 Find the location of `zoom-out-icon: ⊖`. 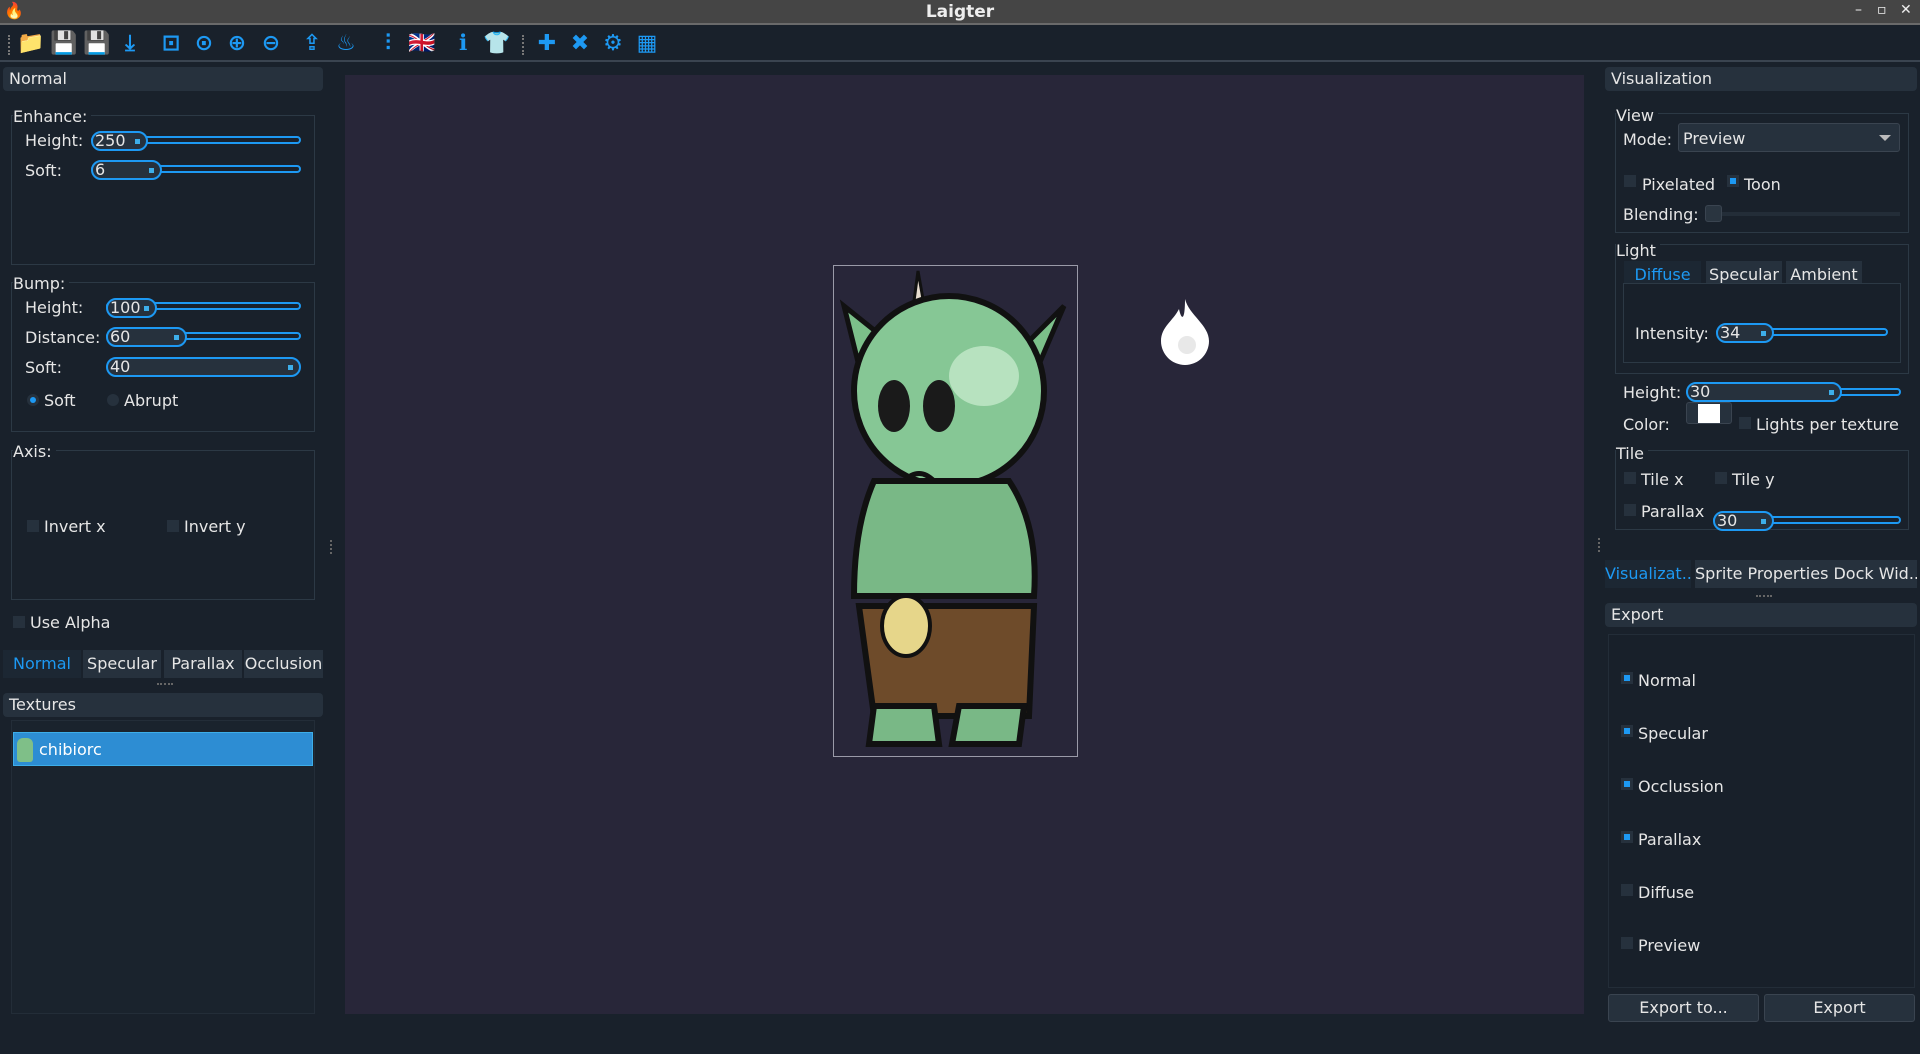

zoom-out-icon: ⊖ is located at coordinates (271, 44).